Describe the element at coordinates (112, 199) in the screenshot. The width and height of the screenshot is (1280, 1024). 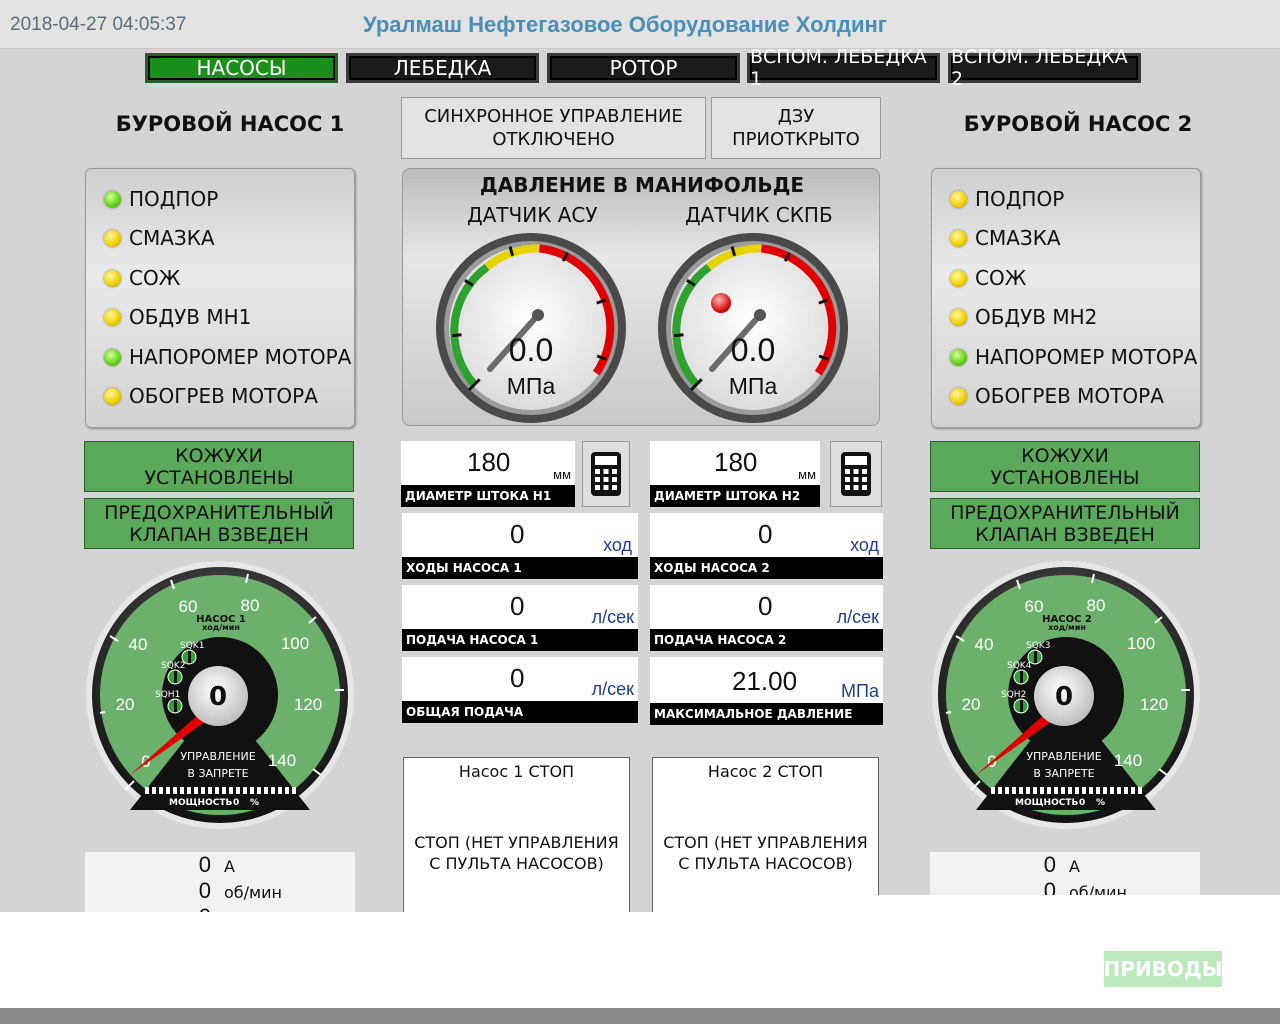
I see `led-green-icon` at that location.